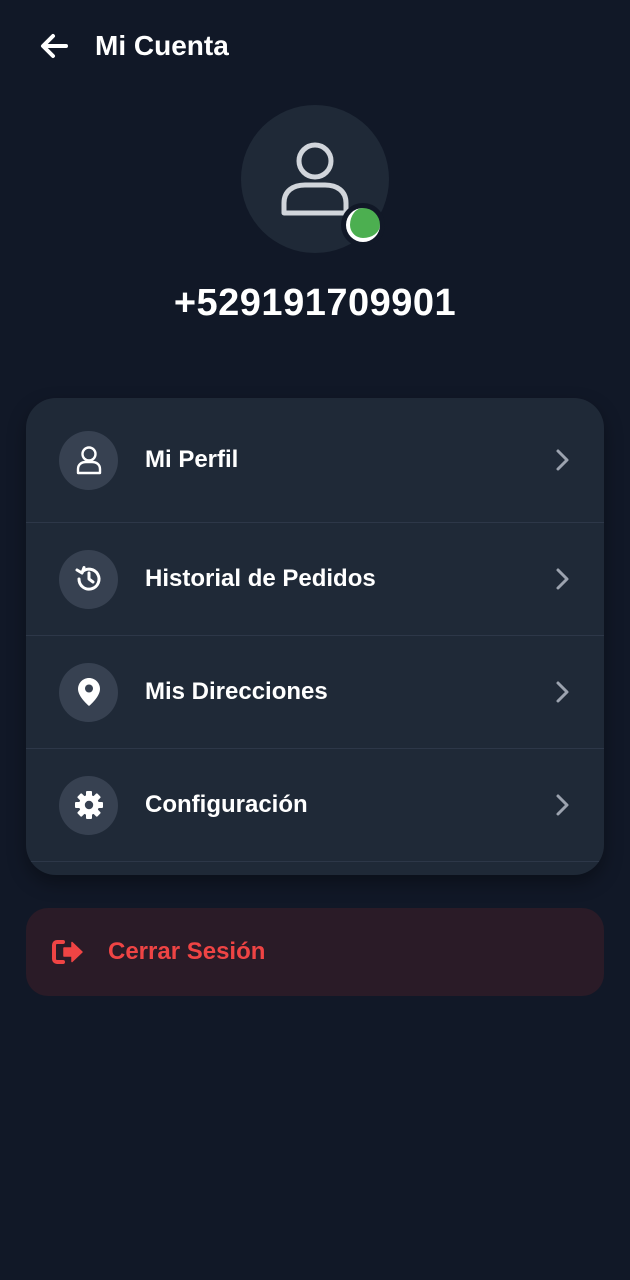 The image size is (630, 1280). I want to click on back-button, so click(54, 46).